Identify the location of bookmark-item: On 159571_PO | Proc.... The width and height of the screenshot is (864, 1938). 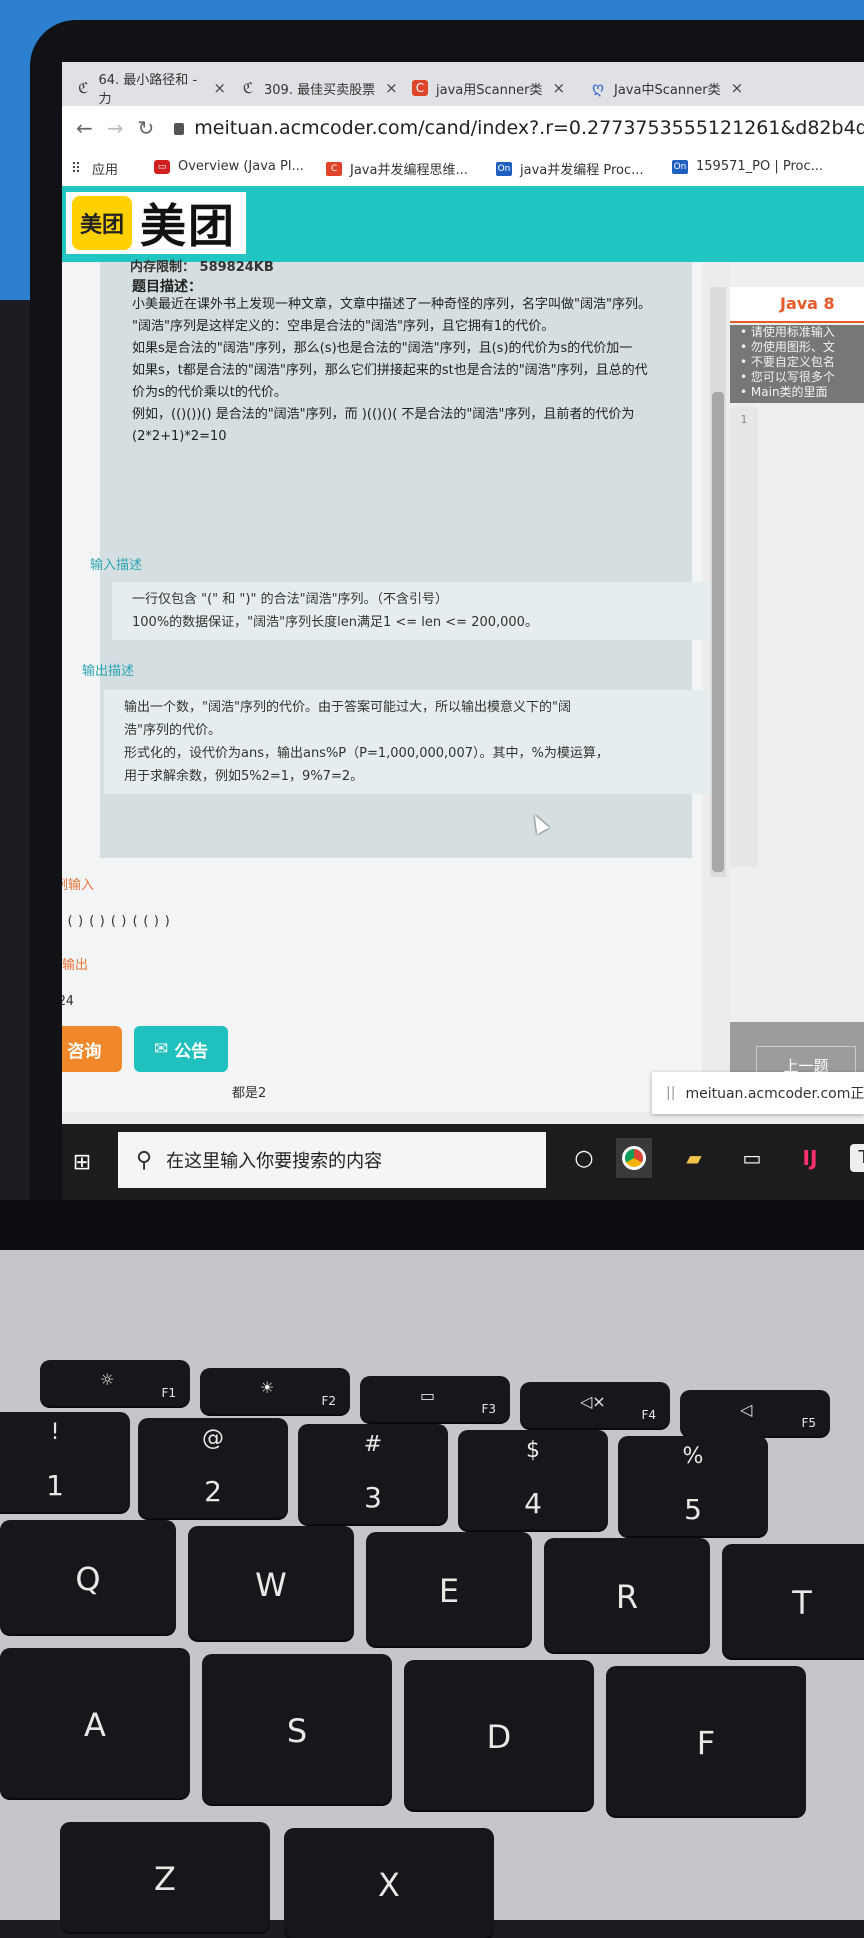
(747, 166).